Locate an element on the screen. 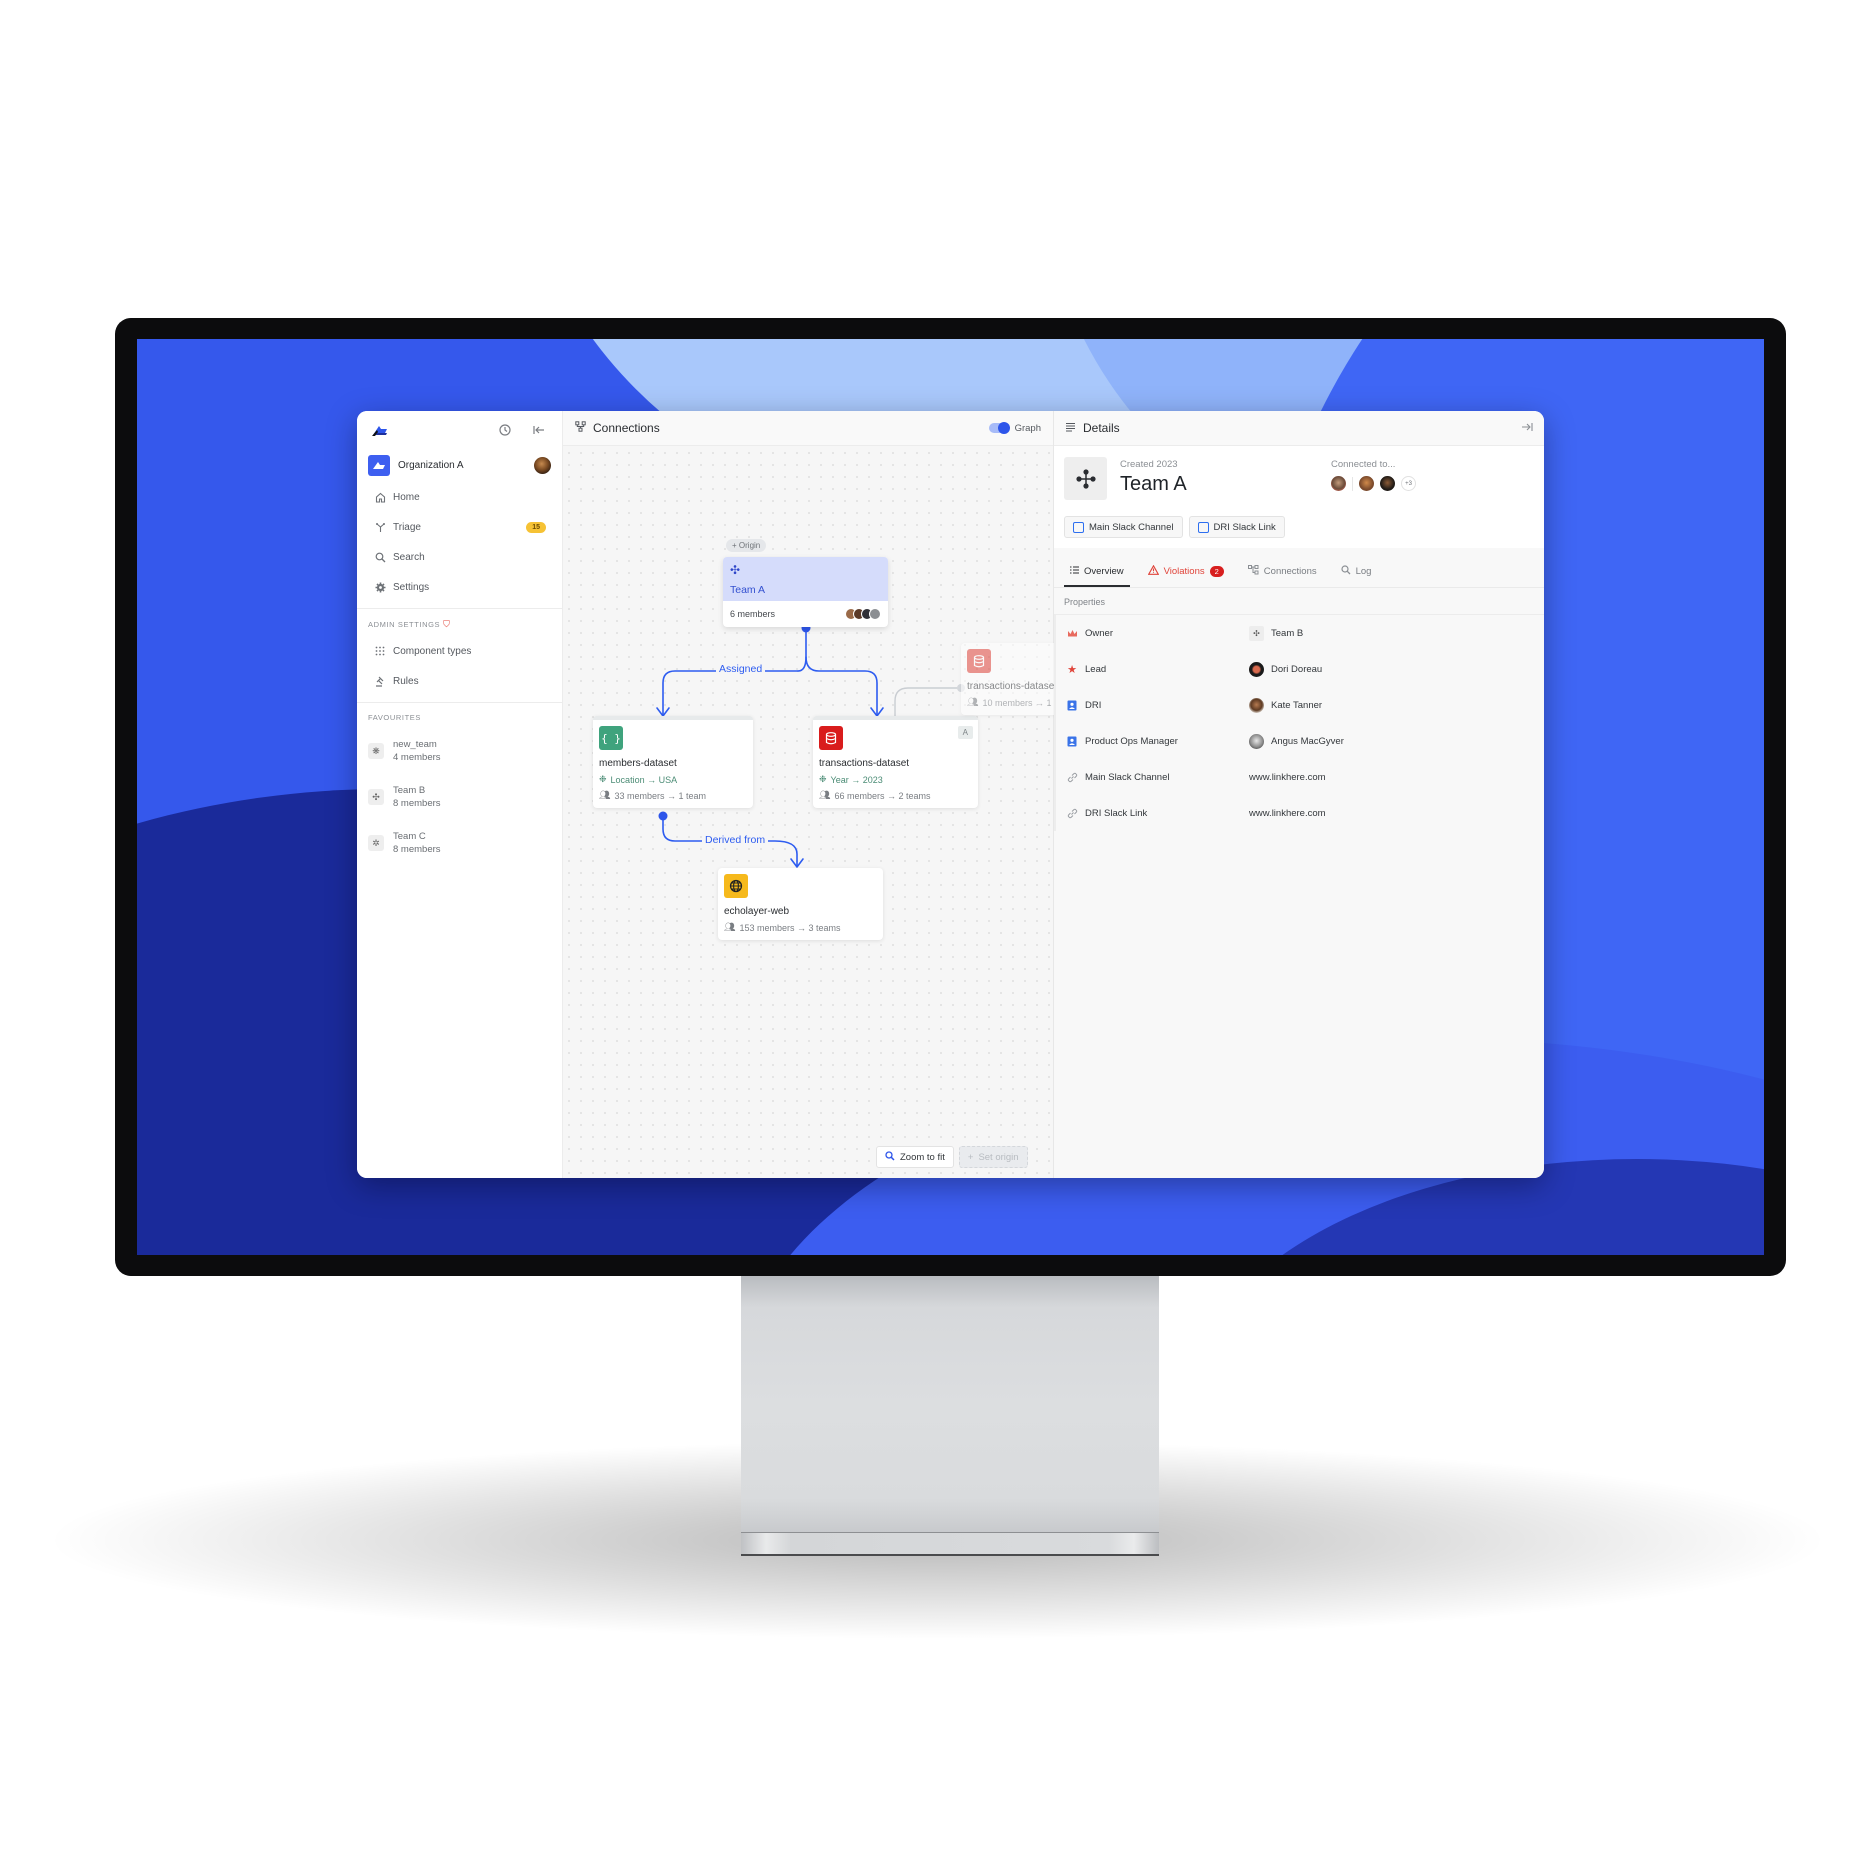 Image resolution: width=1875 pixels, height=1875 pixels. sidebar-item-label: Home is located at coordinates (406, 497).